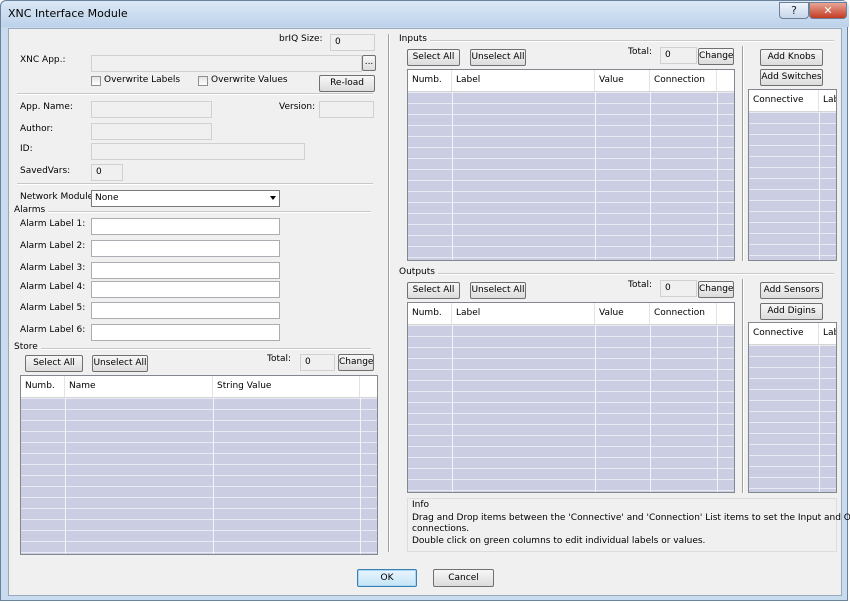 The width and height of the screenshot is (850, 603). I want to click on window-title: XNC Interface Module, so click(68, 13).